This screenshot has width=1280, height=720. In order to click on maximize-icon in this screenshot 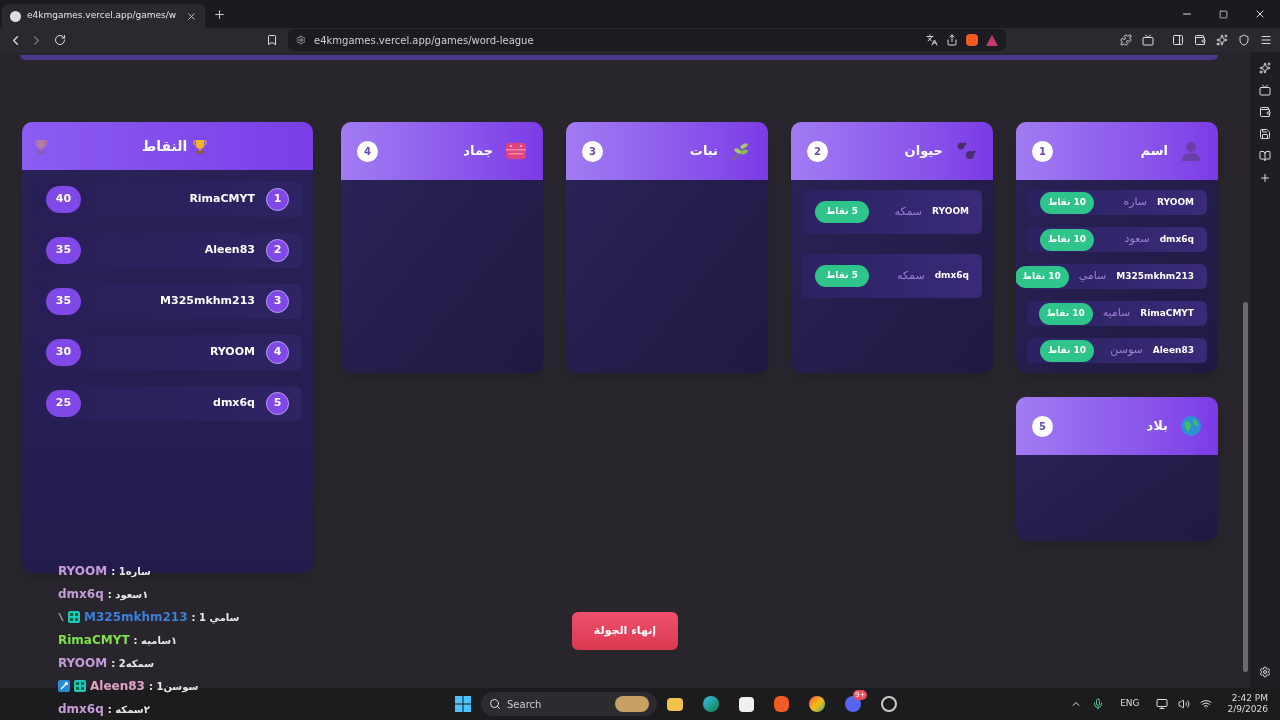, I will do `click(1223, 14)`.